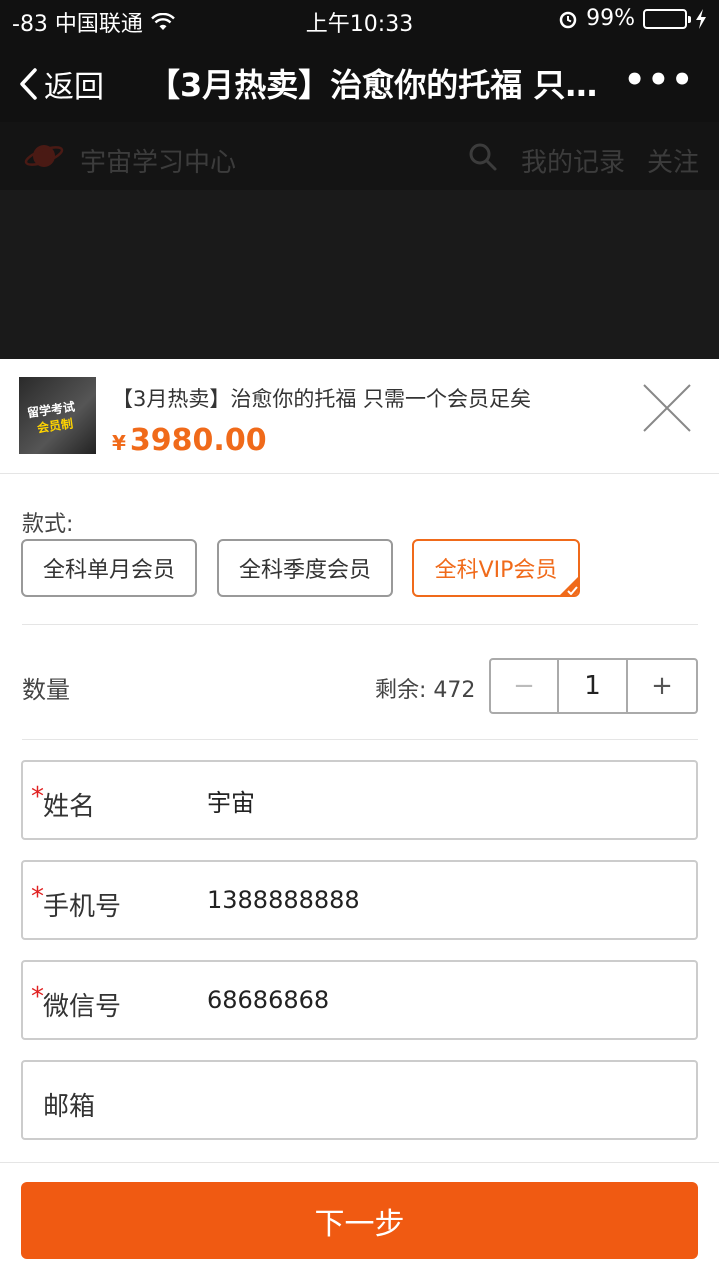 This screenshot has width=719, height=1280. I want to click on planet-logo-icon, so click(44, 156).